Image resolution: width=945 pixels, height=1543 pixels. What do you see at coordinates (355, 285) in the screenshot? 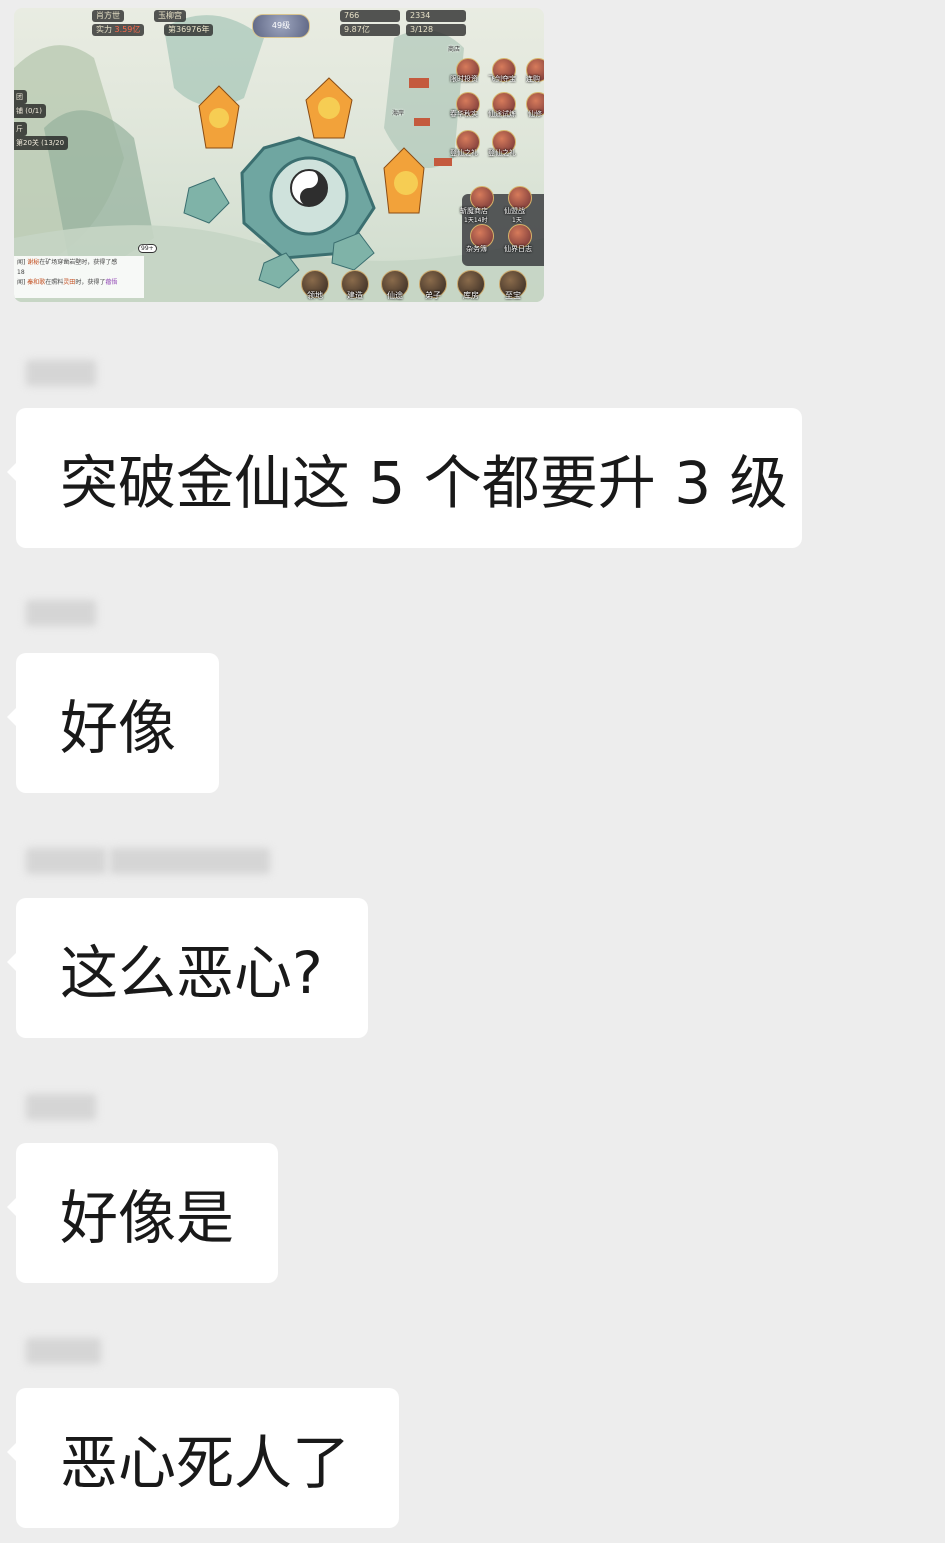
I see `build-button: 建造` at bounding box center [355, 285].